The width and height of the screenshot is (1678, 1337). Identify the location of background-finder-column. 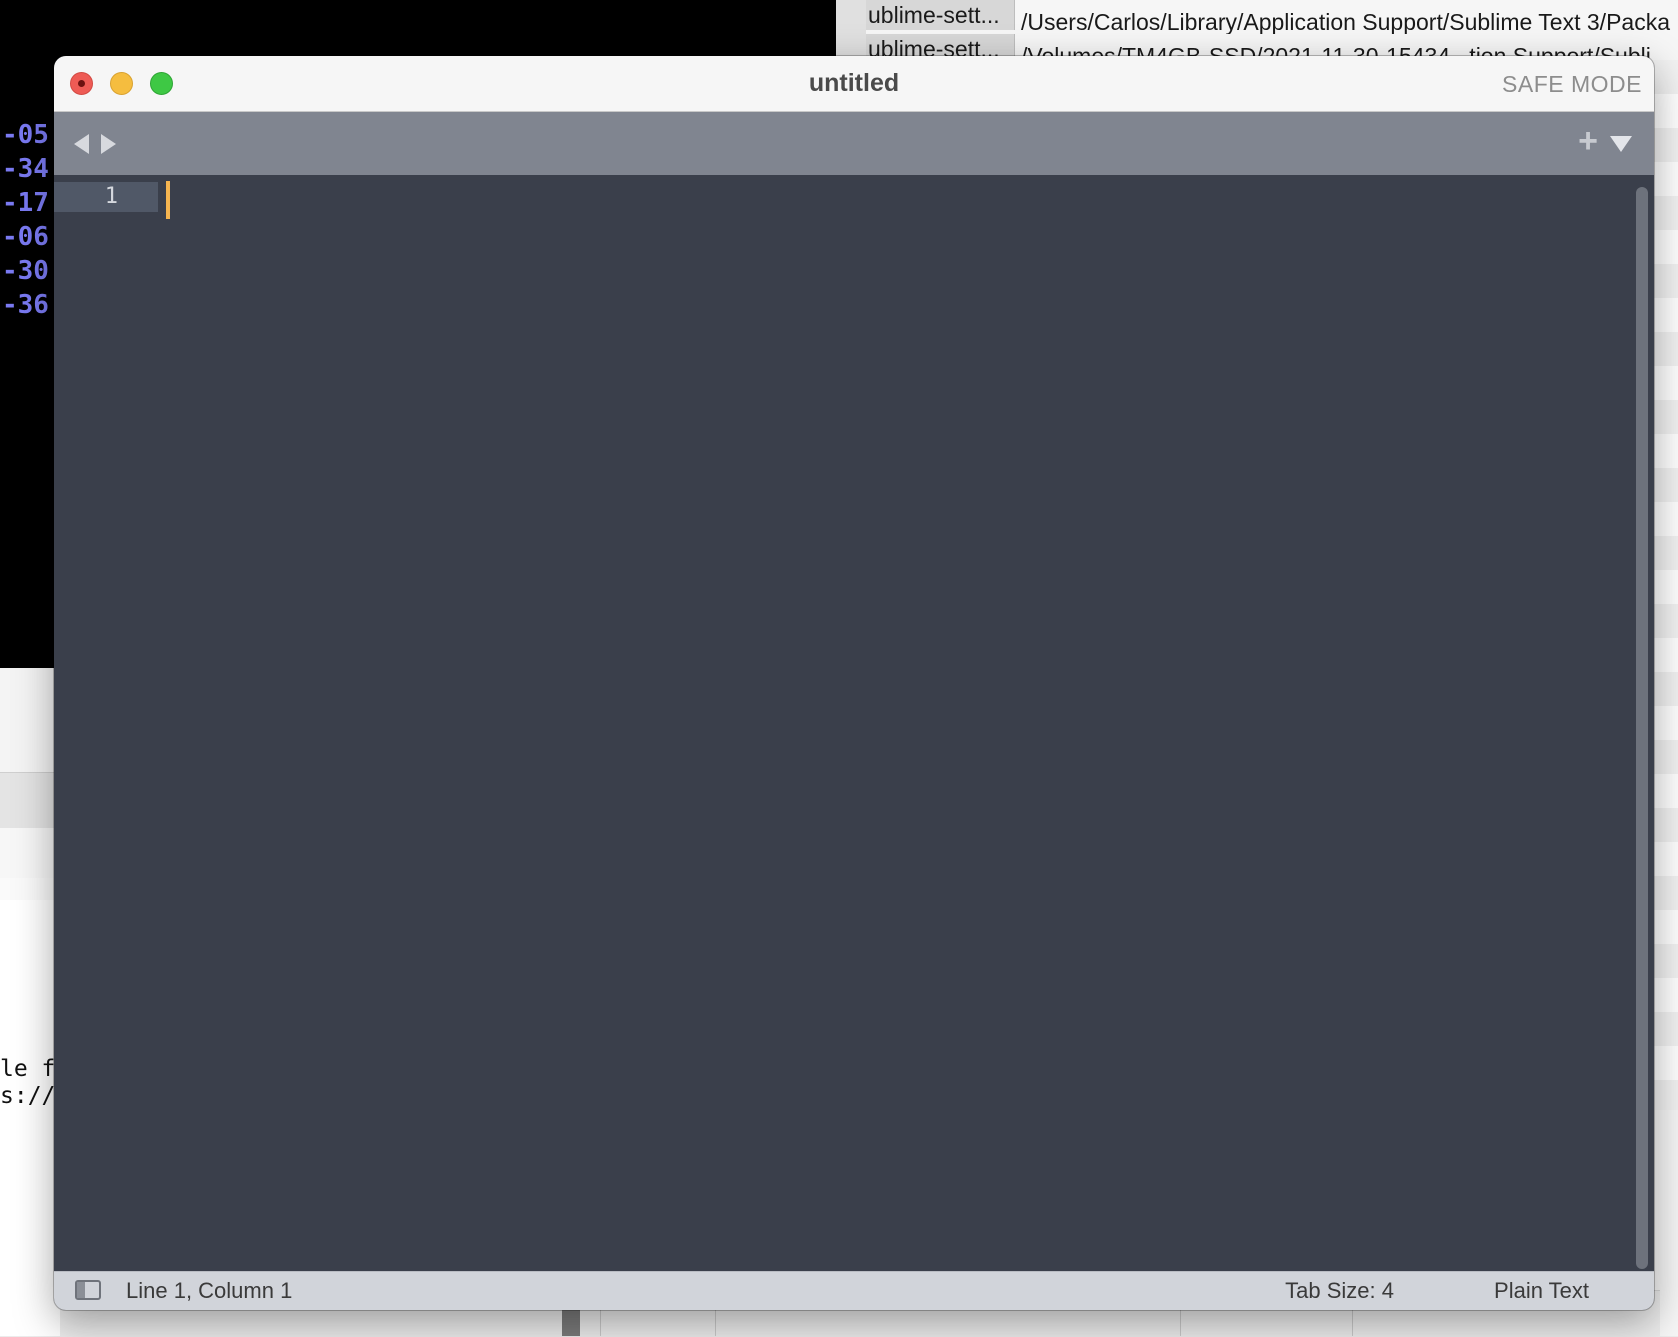
(851, 30).